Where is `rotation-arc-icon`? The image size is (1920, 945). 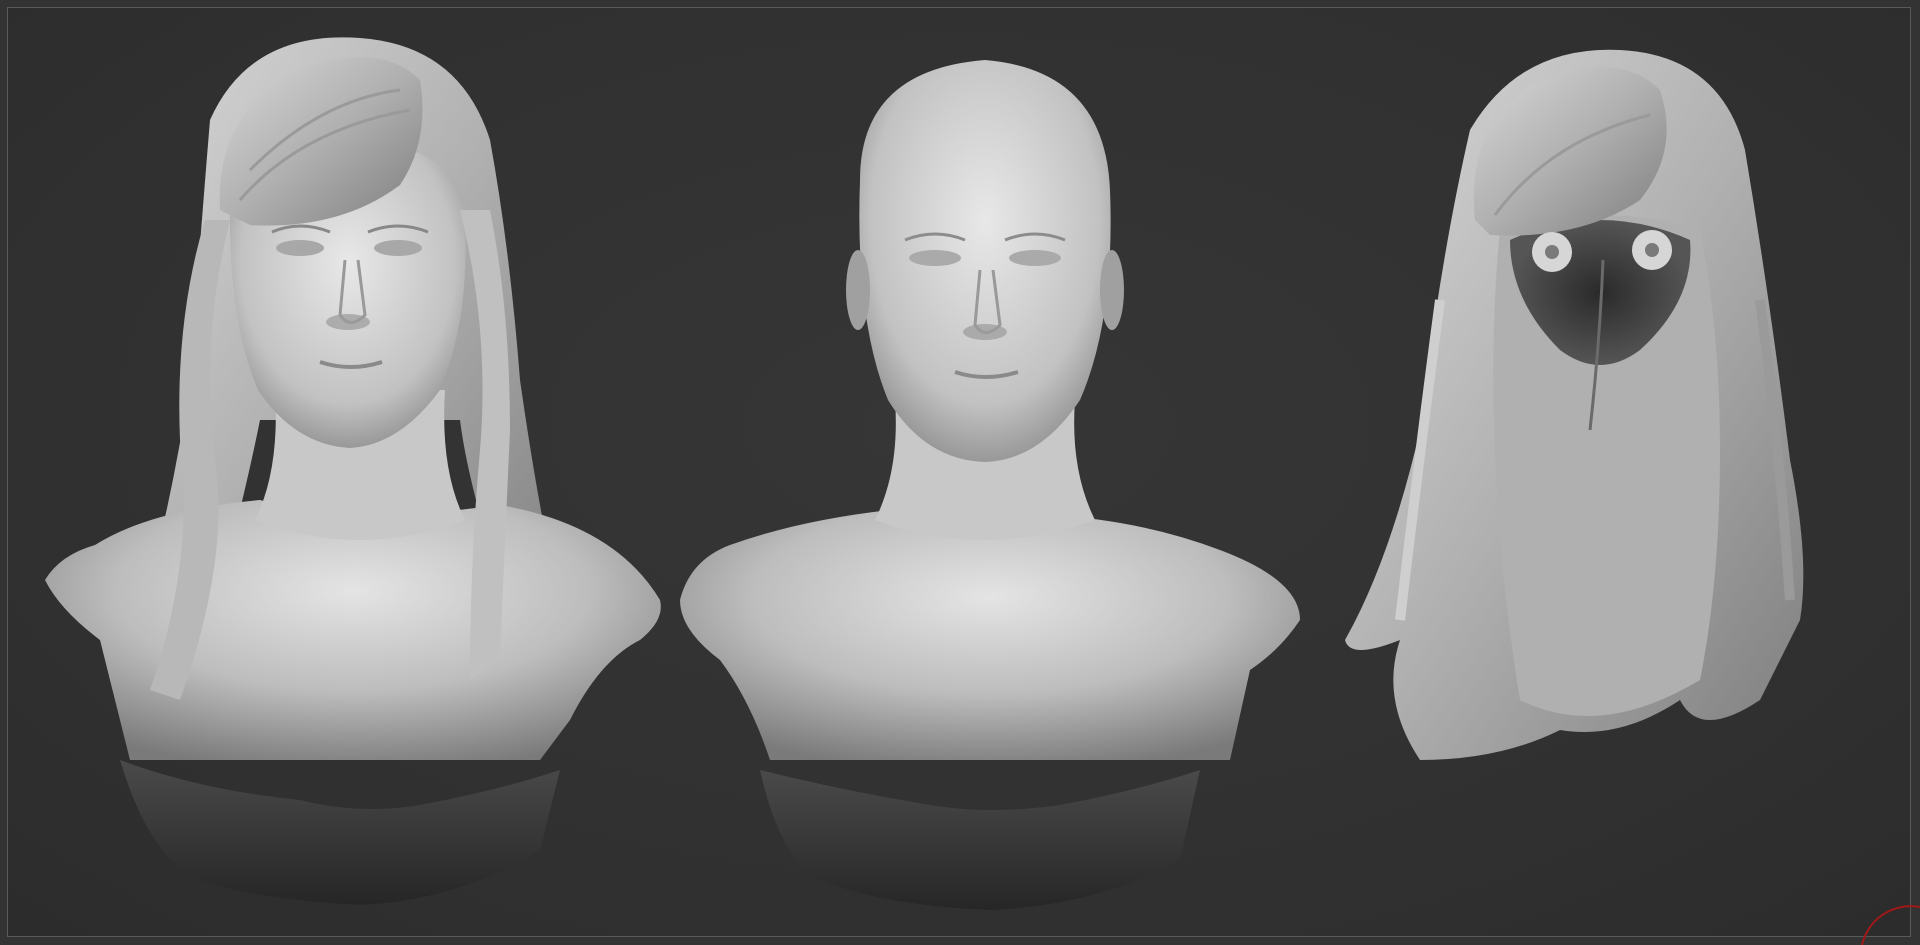
rotation-arc-icon is located at coordinates (1885, 925).